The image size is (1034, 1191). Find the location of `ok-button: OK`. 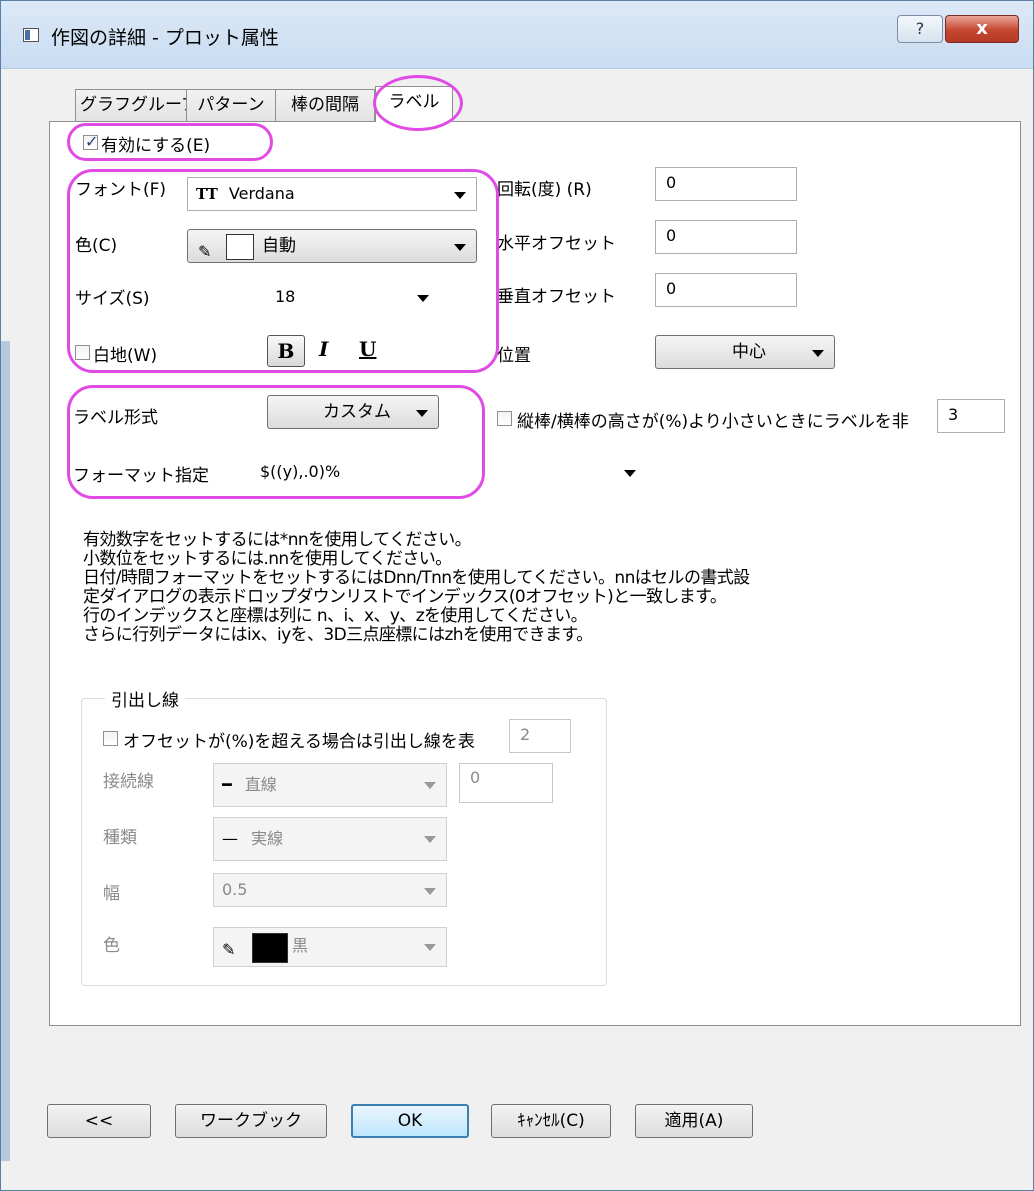

ok-button: OK is located at coordinates (410, 1121).